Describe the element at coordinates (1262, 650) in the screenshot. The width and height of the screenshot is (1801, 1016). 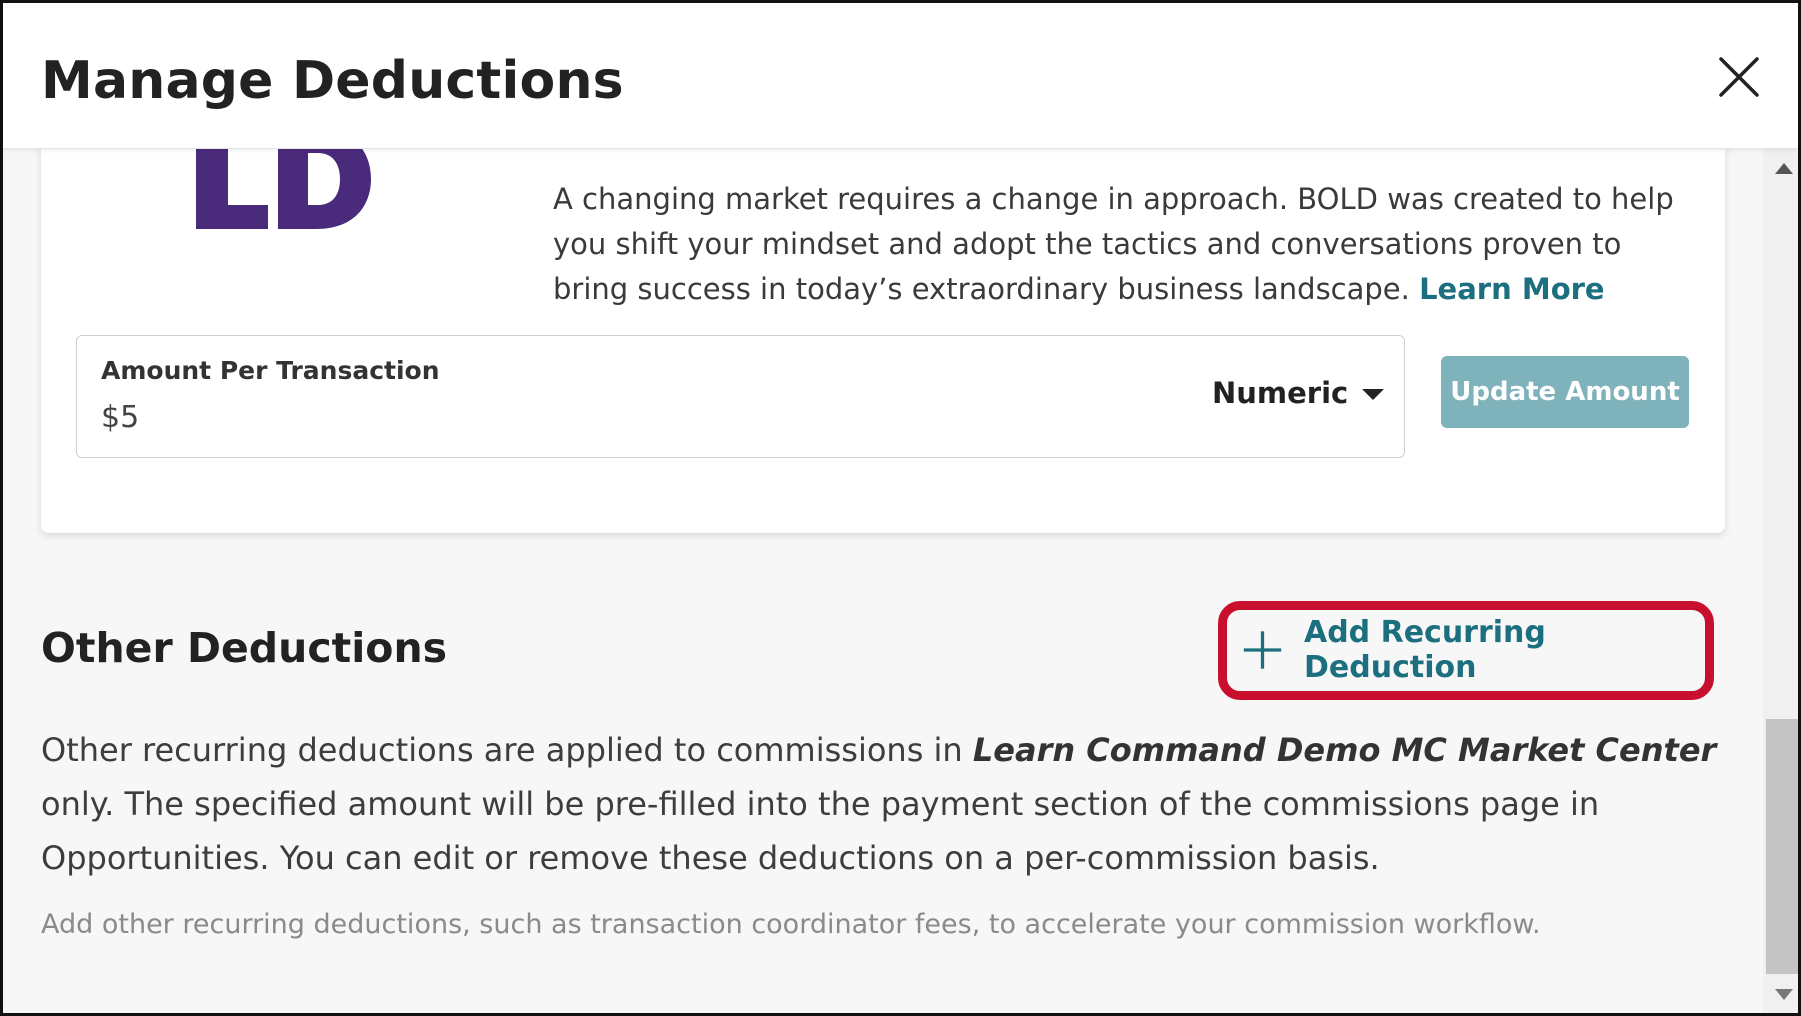
I see `plus-icon` at that location.